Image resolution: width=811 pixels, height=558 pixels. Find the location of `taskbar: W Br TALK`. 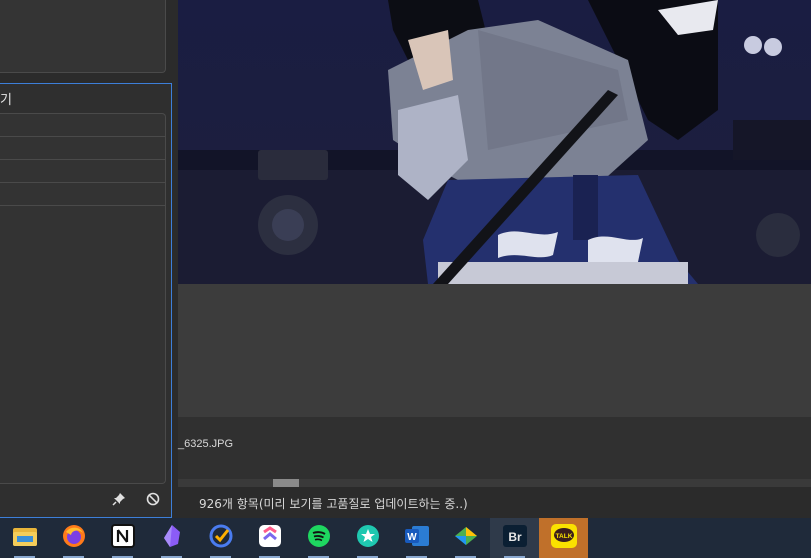

taskbar: W Br TALK is located at coordinates (405, 538).